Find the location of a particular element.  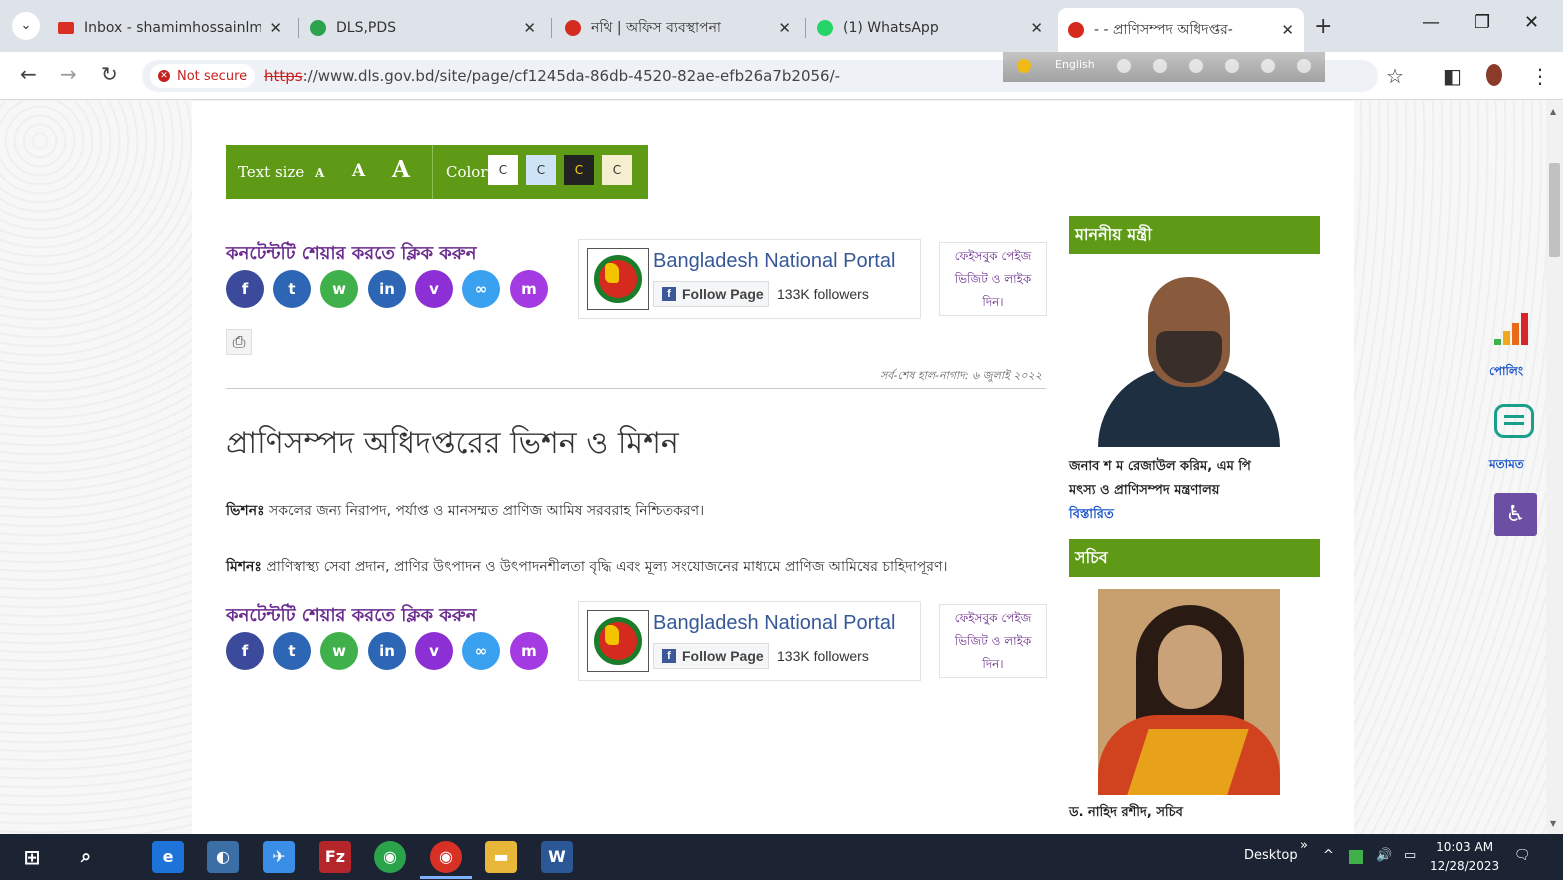

feedback-chat-icon is located at coordinates (1514, 421).